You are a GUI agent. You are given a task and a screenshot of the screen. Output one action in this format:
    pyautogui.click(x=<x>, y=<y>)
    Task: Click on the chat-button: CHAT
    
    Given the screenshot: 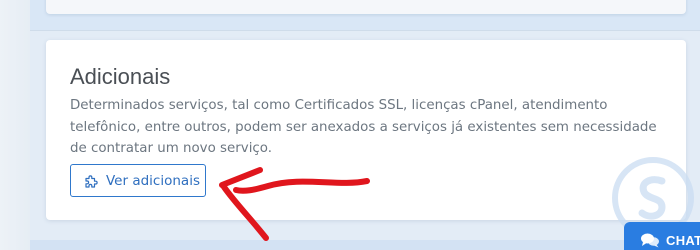 What is the action you would take?
    pyautogui.click(x=662, y=236)
    